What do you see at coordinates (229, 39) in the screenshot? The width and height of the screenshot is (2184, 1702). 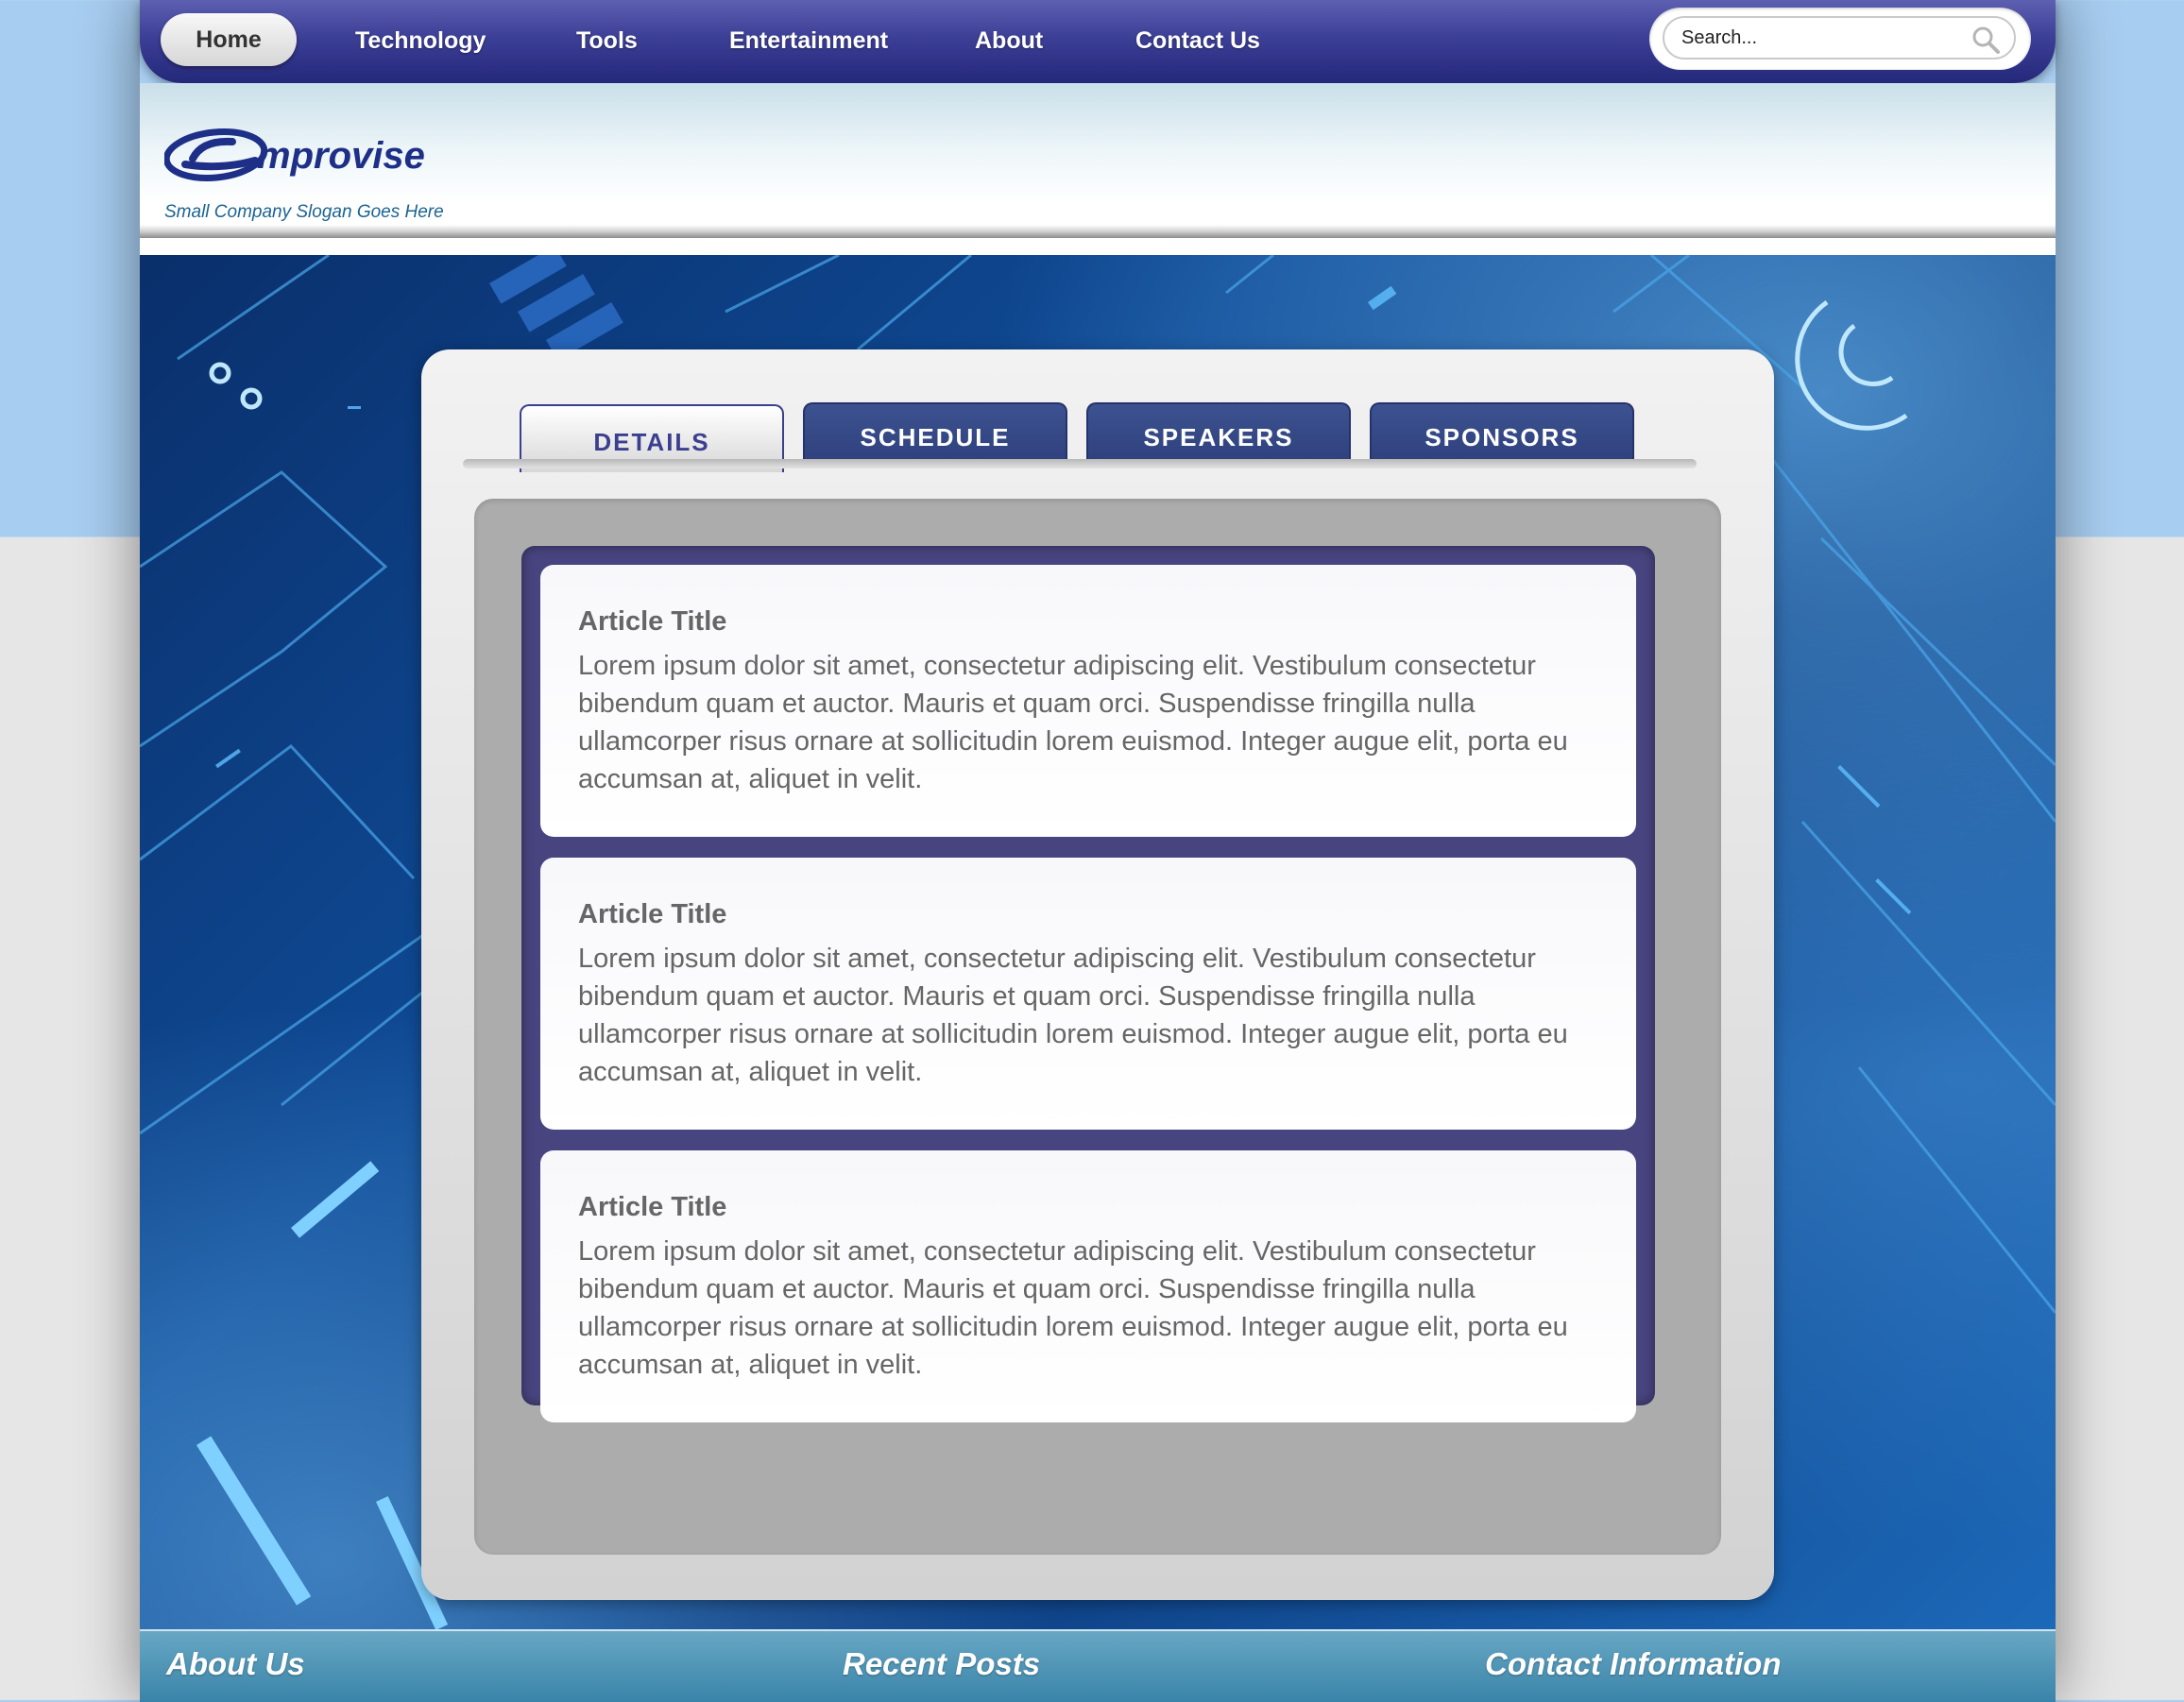 I see `nav-home: Home` at bounding box center [229, 39].